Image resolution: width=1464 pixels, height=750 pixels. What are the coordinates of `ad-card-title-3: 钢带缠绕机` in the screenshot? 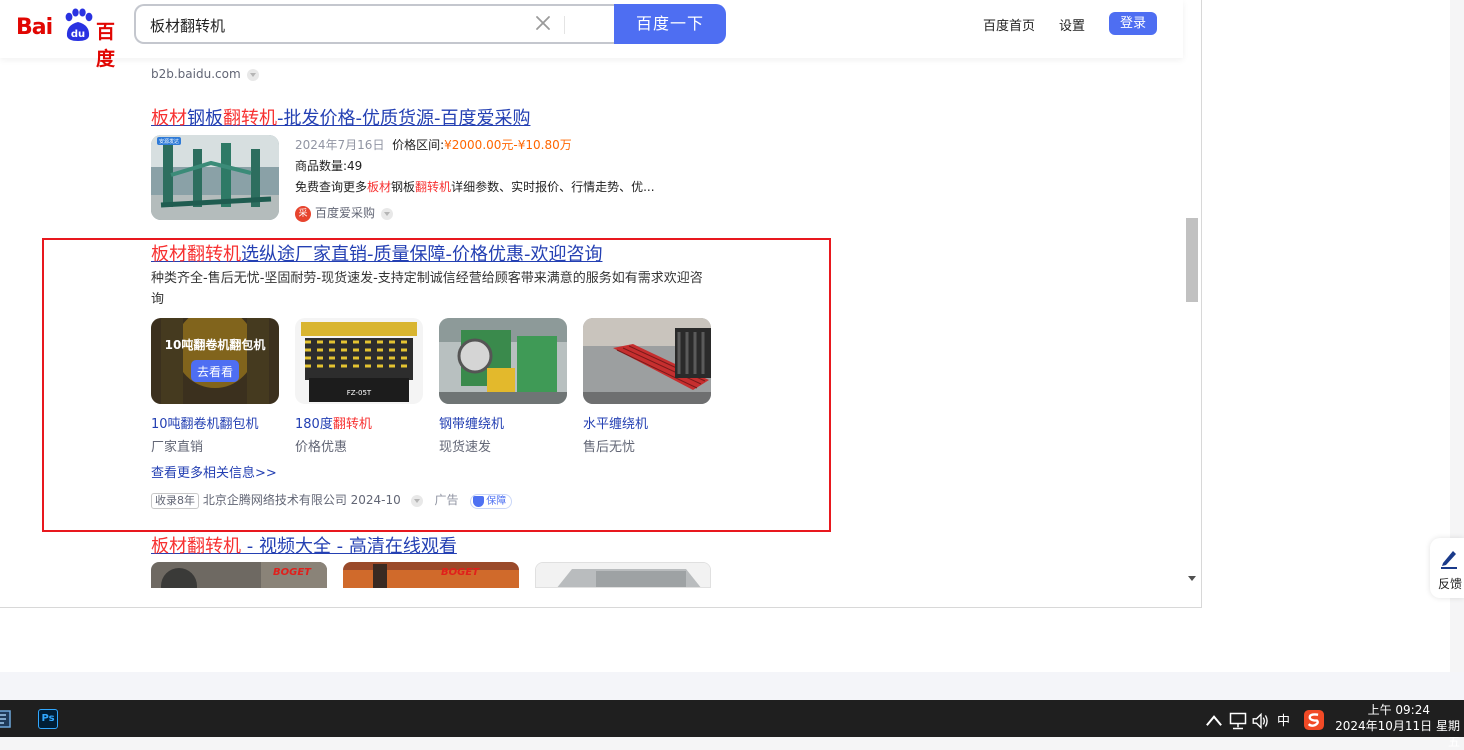 It's located at (471, 422).